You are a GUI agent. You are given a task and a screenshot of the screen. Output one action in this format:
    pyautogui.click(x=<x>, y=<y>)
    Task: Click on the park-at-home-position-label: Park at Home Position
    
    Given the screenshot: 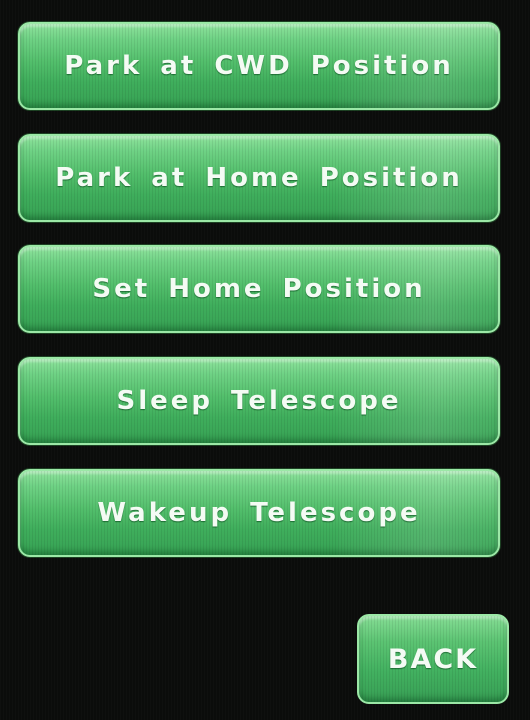 What is the action you would take?
    pyautogui.click(x=259, y=178)
    